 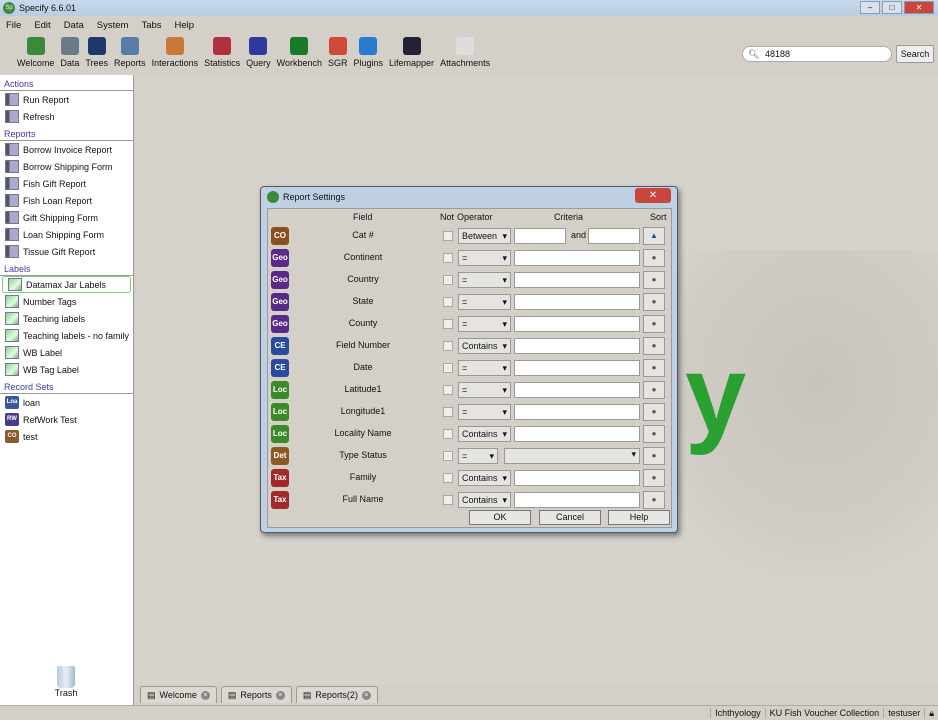 What do you see at coordinates (42, 25) in the screenshot?
I see `menu-edit: Edit` at bounding box center [42, 25].